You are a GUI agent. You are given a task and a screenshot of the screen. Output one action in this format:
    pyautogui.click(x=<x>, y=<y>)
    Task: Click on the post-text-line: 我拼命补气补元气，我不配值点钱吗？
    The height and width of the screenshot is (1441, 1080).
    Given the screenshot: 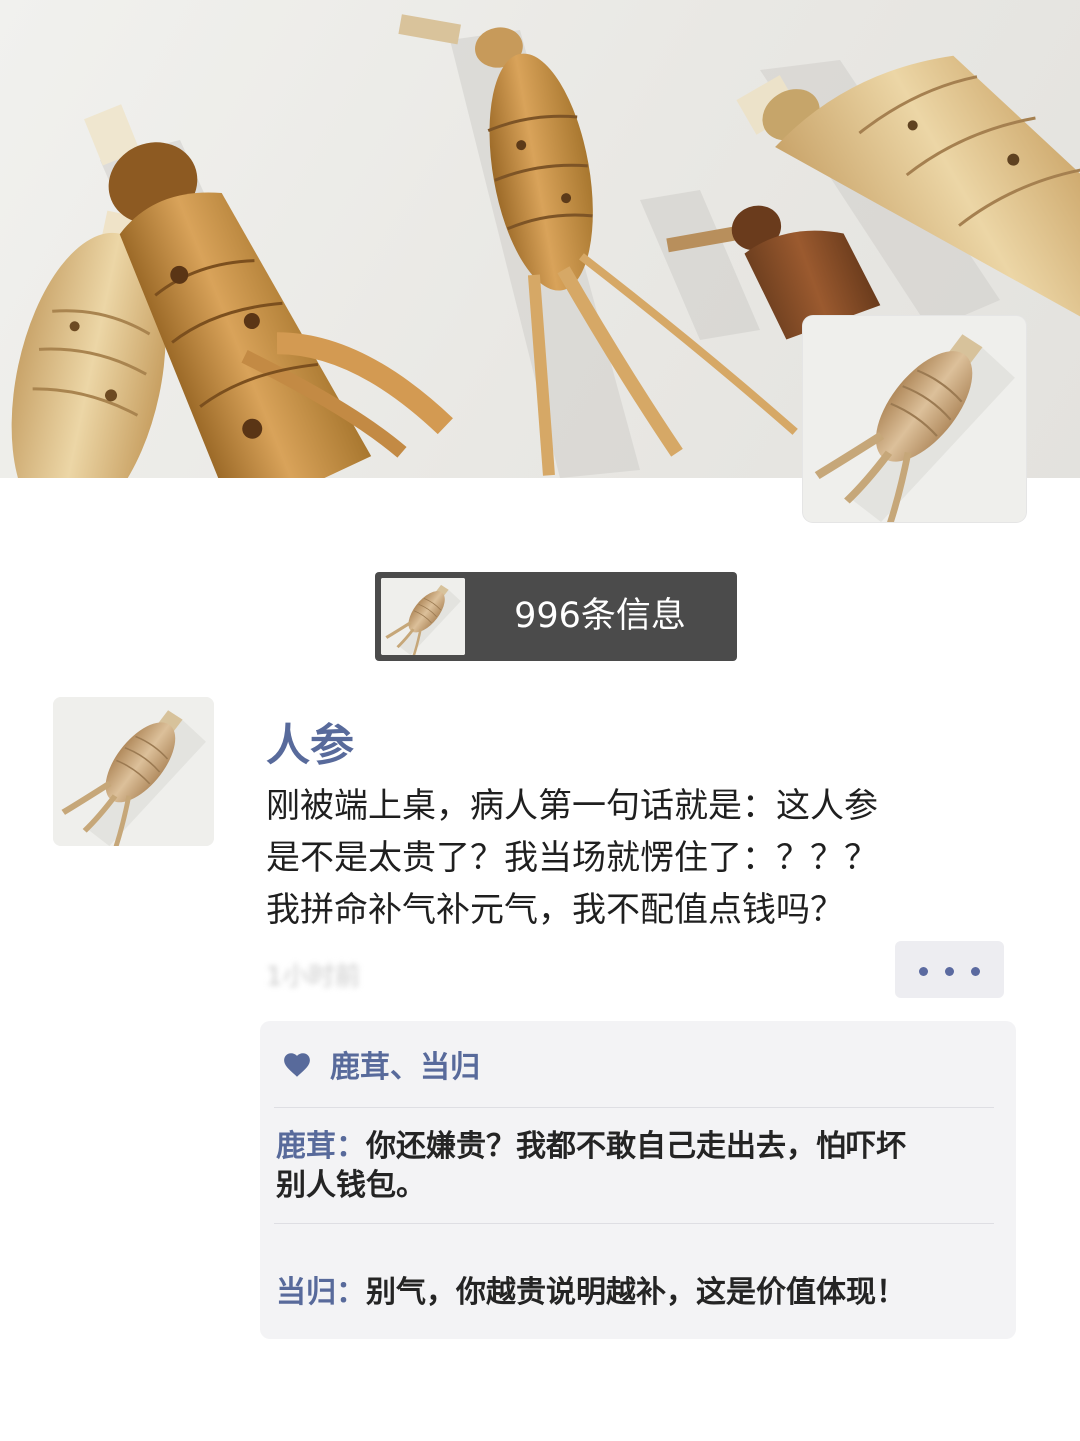 What is the action you would take?
    pyautogui.click(x=555, y=910)
    